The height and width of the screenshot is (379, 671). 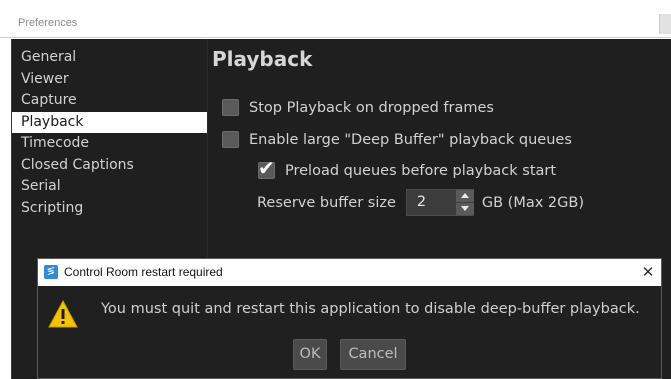 I want to click on sidebar-item-general: General, so click(x=109, y=58).